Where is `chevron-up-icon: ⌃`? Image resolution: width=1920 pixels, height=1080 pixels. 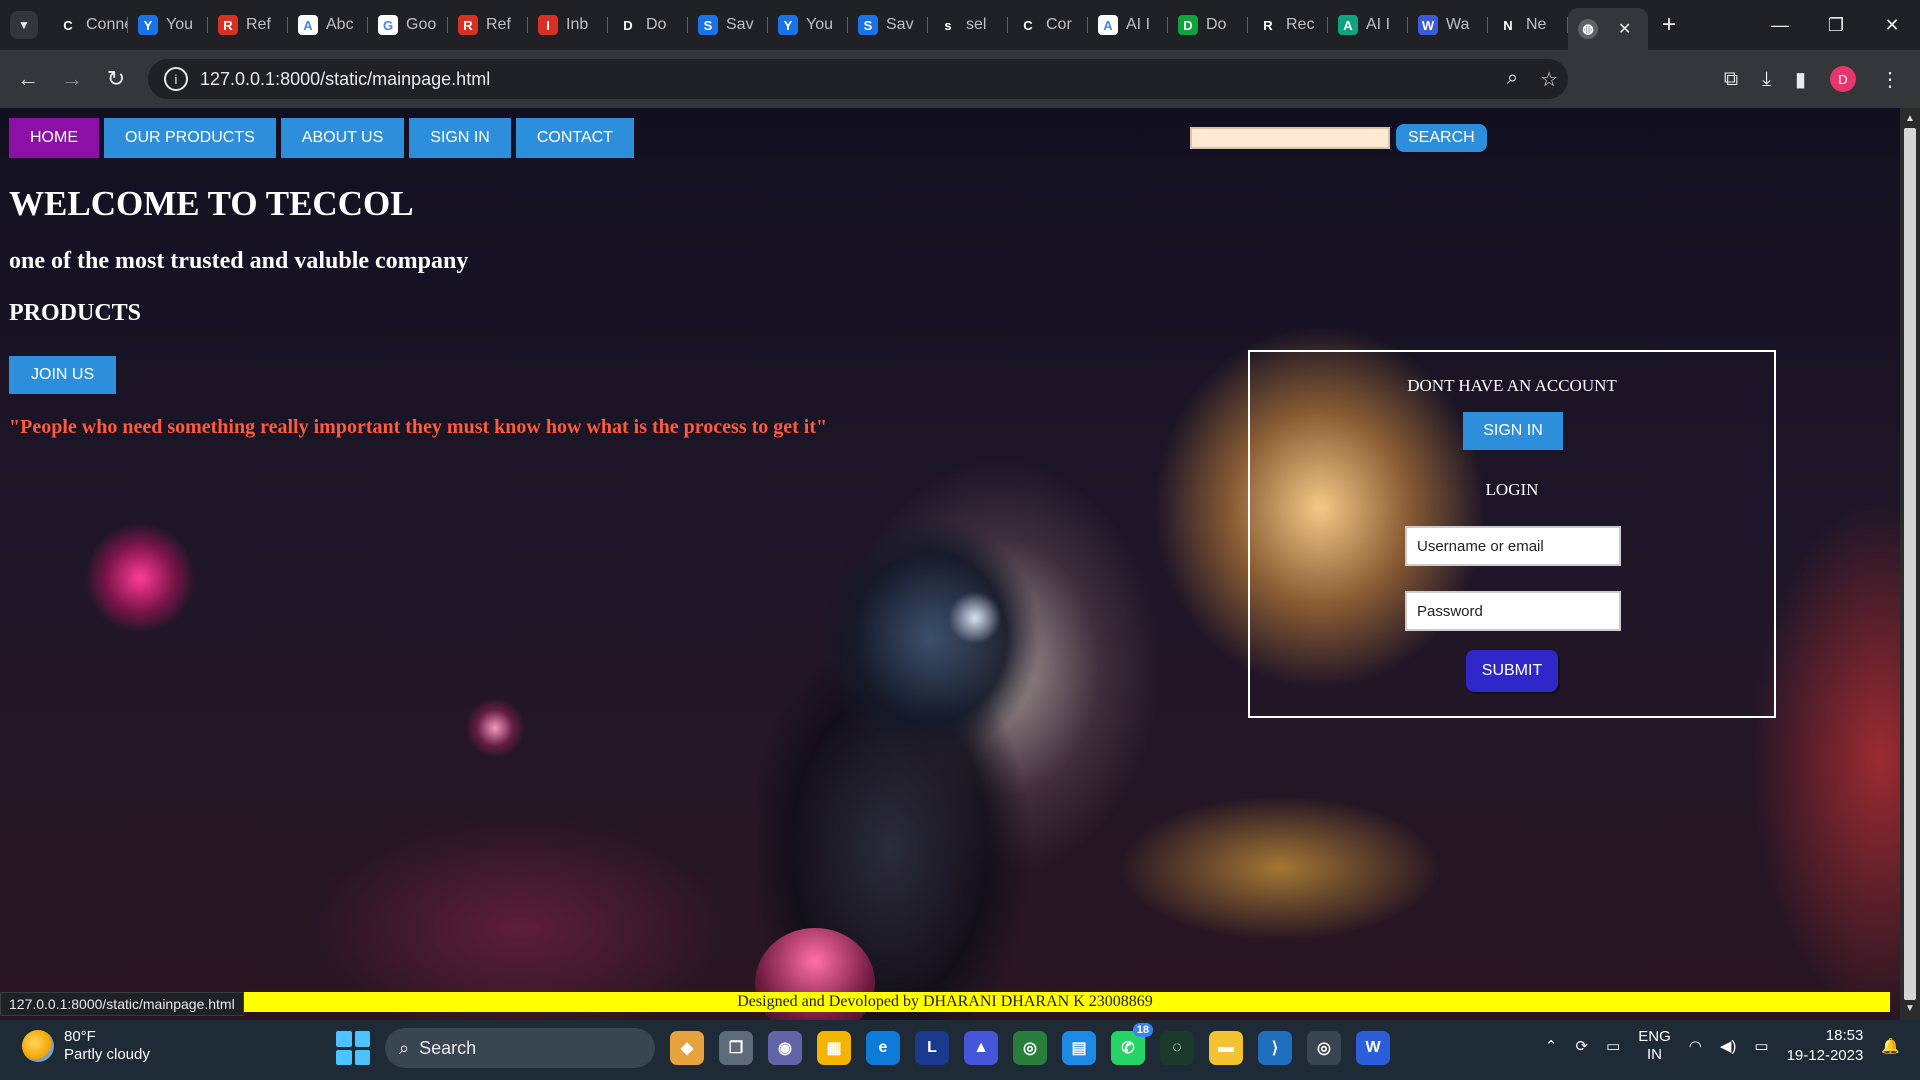 chevron-up-icon: ⌃ is located at coordinates (1551, 1046).